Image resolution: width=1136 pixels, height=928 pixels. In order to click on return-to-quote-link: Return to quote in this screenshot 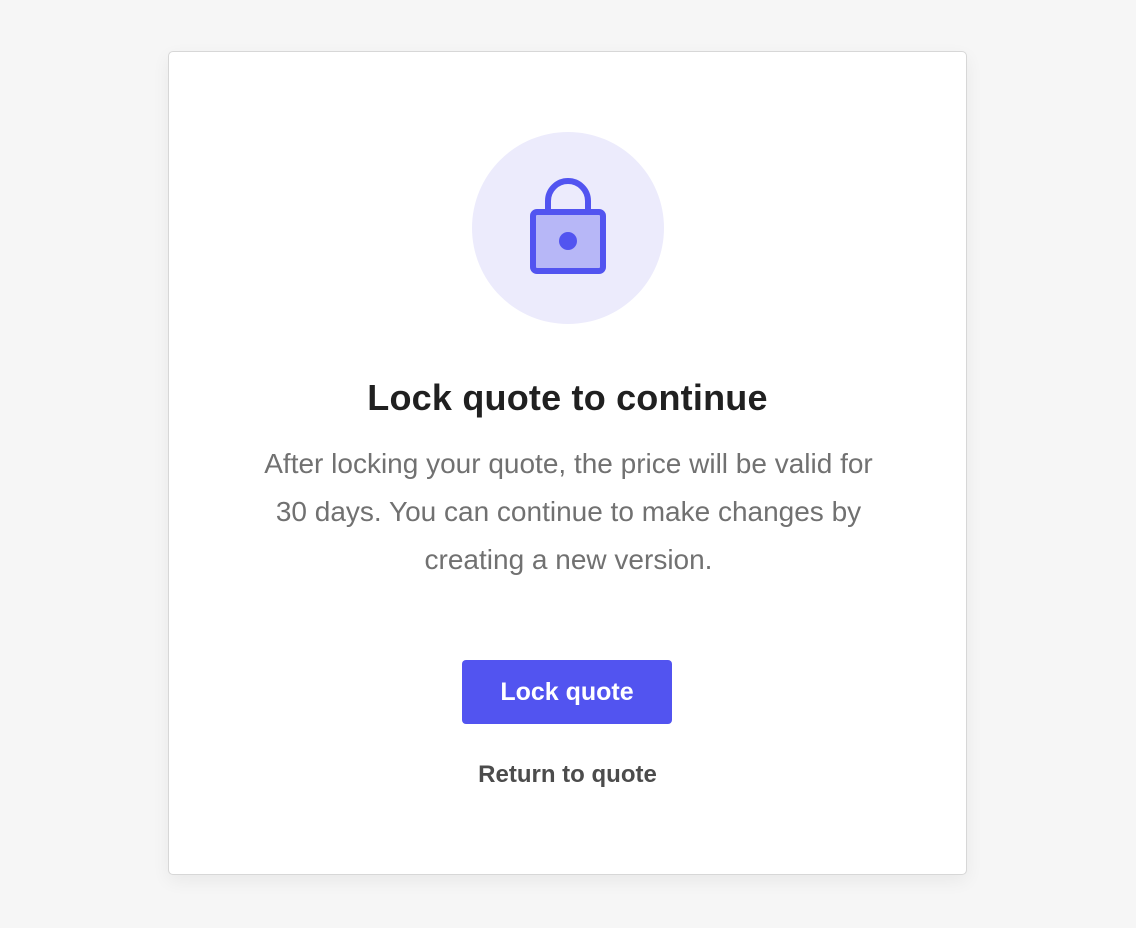, I will do `click(567, 775)`.